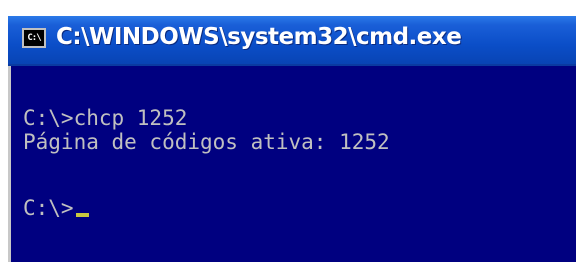 The width and height of the screenshot is (576, 262). Describe the element at coordinates (82, 215) in the screenshot. I see `text-cursor` at that location.